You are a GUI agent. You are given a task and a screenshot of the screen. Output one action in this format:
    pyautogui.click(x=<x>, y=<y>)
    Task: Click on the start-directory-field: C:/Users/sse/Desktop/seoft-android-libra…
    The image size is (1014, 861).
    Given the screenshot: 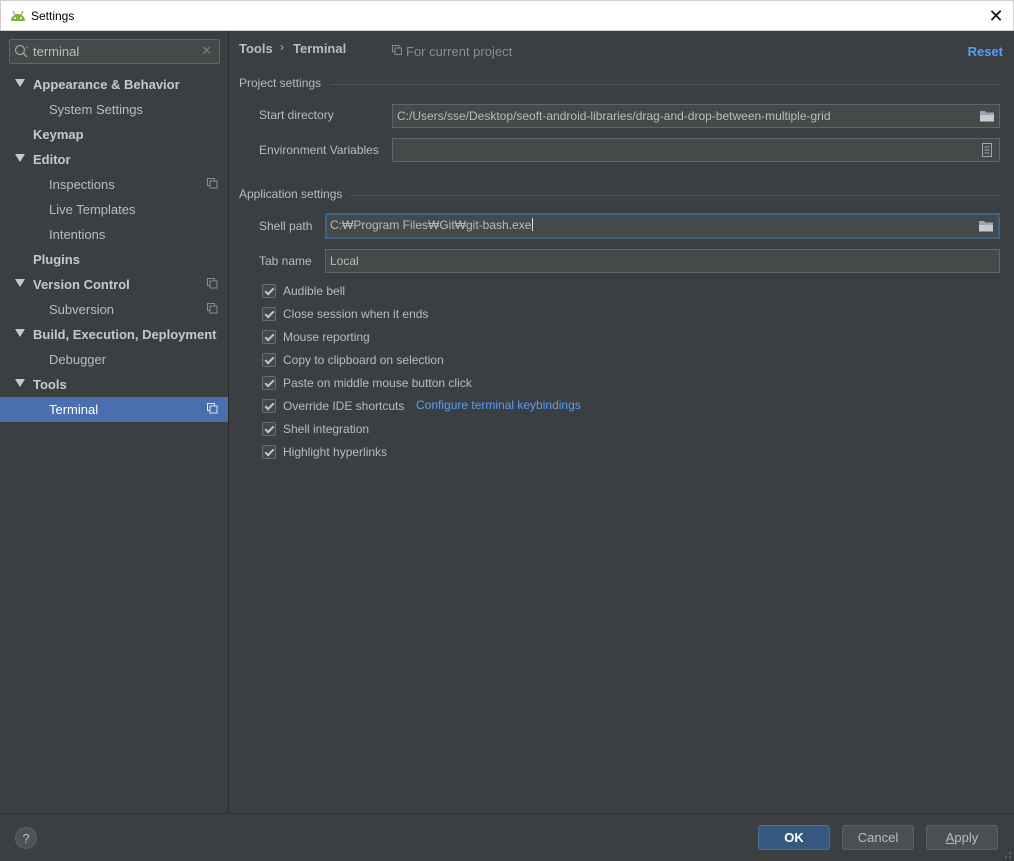 What is the action you would take?
    pyautogui.click(x=696, y=116)
    